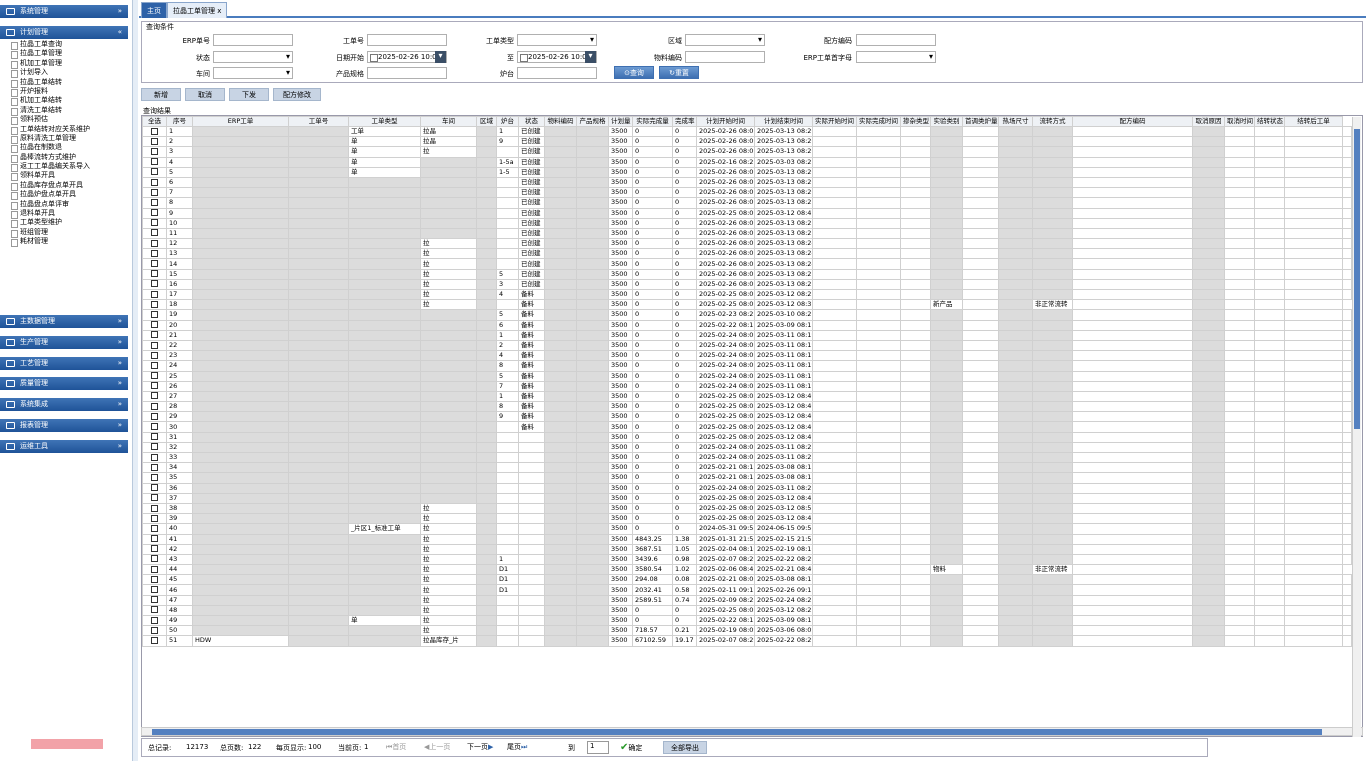 Image resolution: width=1366 pixels, height=761 pixels. What do you see at coordinates (747, 478) in the screenshot?
I see `table-row: 35 3500 0 0 2025-02-21 08:12 2025-03-08 08:12` at bounding box center [747, 478].